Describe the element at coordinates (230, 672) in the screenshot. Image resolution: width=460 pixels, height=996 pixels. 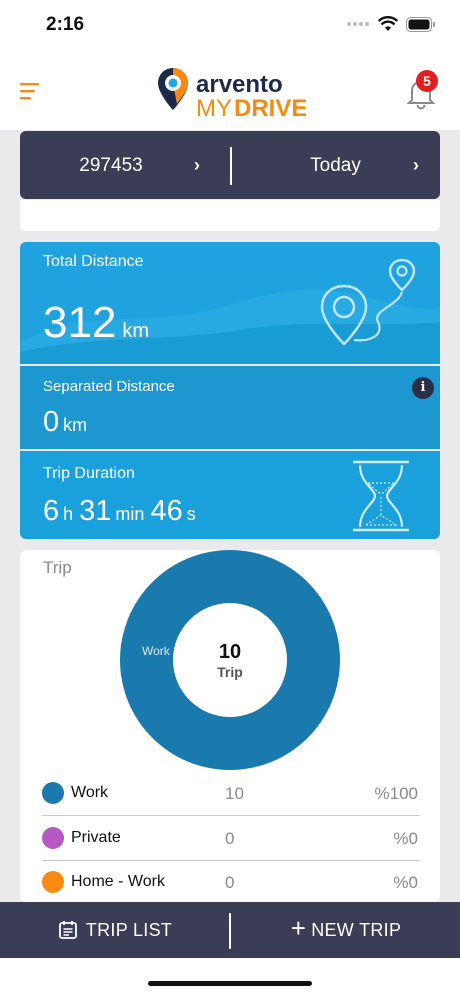
I see `donut-center-label: Trip` at that location.